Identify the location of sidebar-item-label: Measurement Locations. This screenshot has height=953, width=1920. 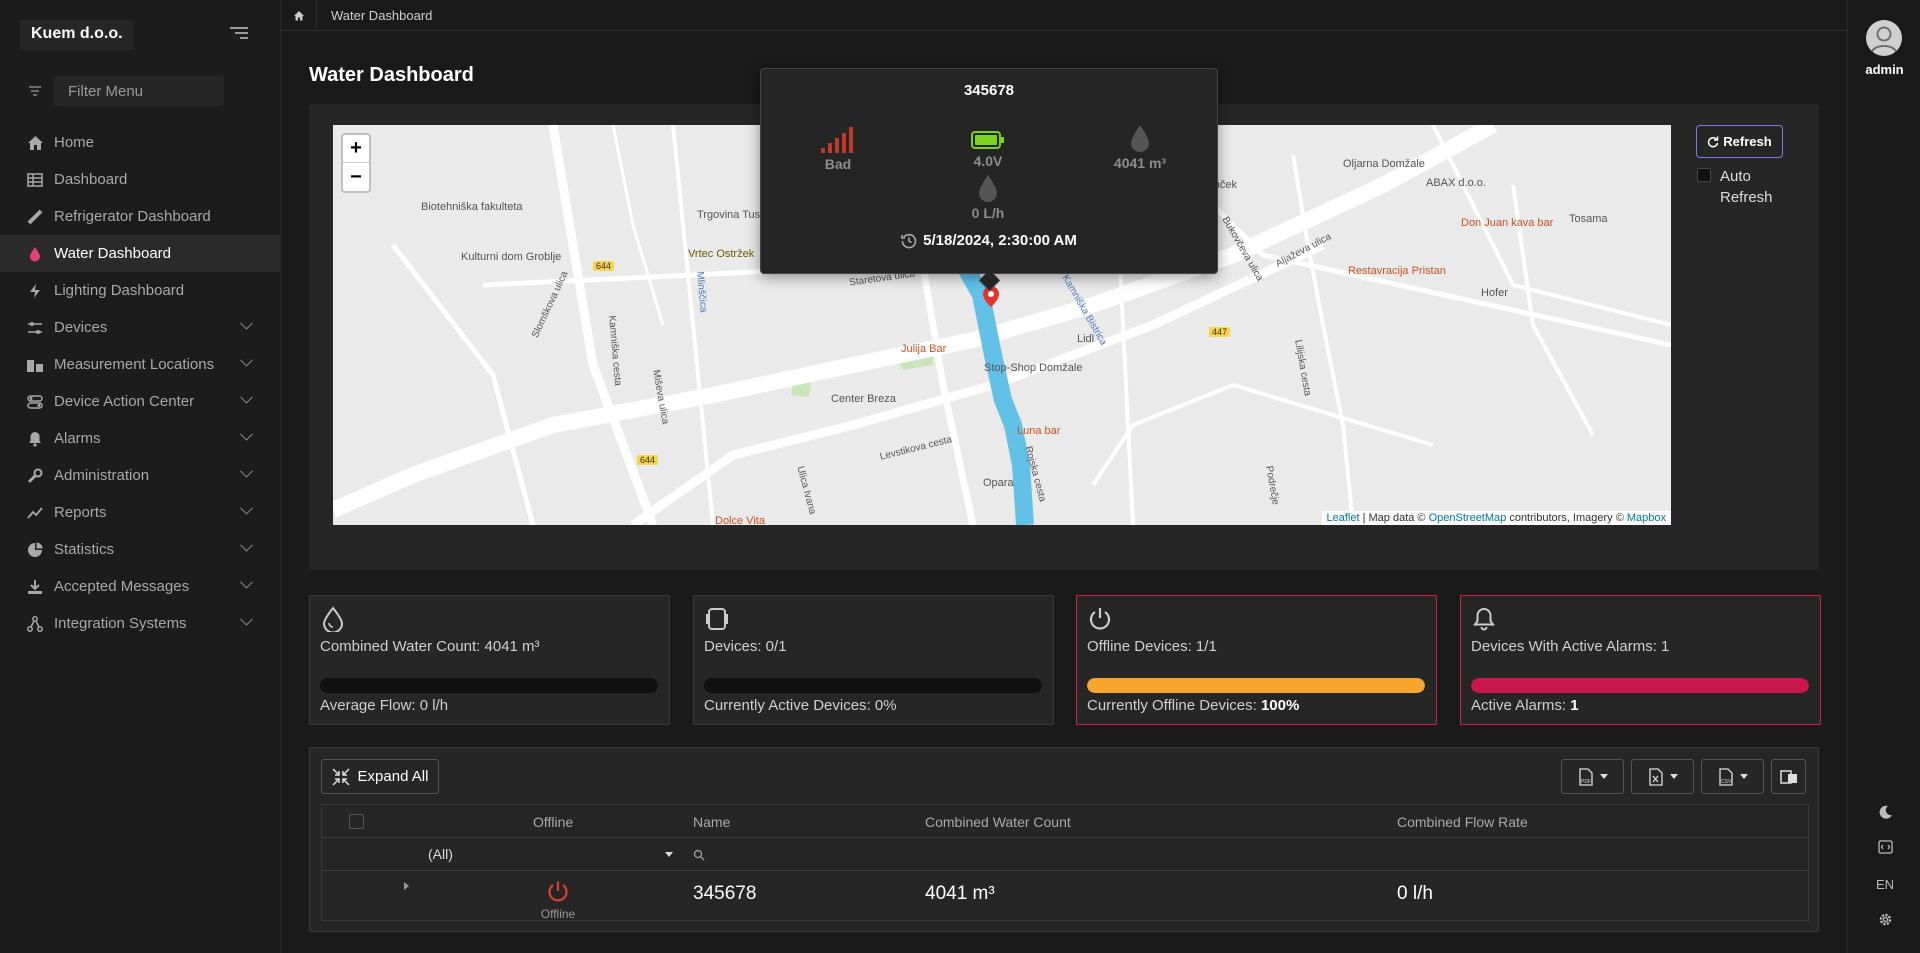
(134, 364).